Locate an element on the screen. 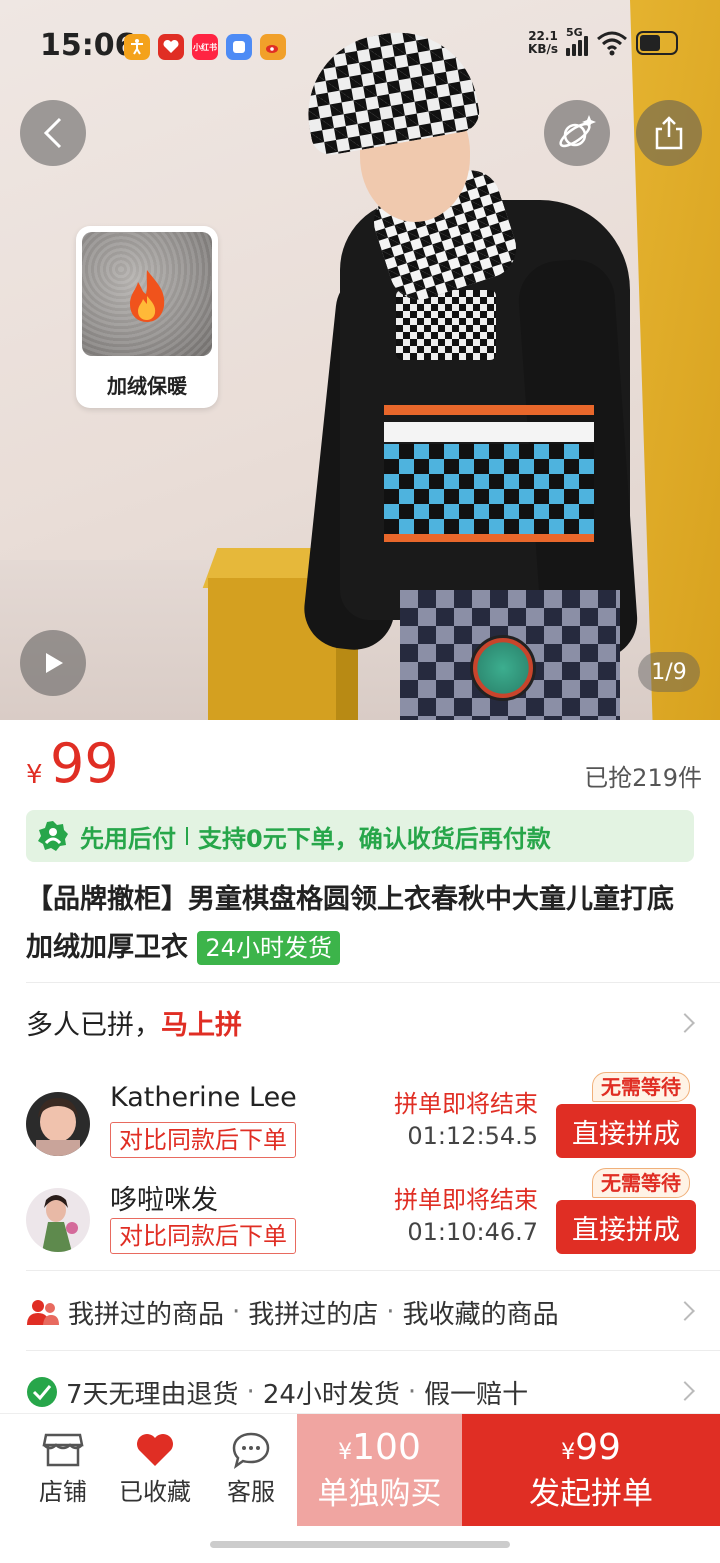 The image size is (720, 1563). status-bar: 15:06 小红书 22.1 KB/s 5G is located at coordinates (360, 45).